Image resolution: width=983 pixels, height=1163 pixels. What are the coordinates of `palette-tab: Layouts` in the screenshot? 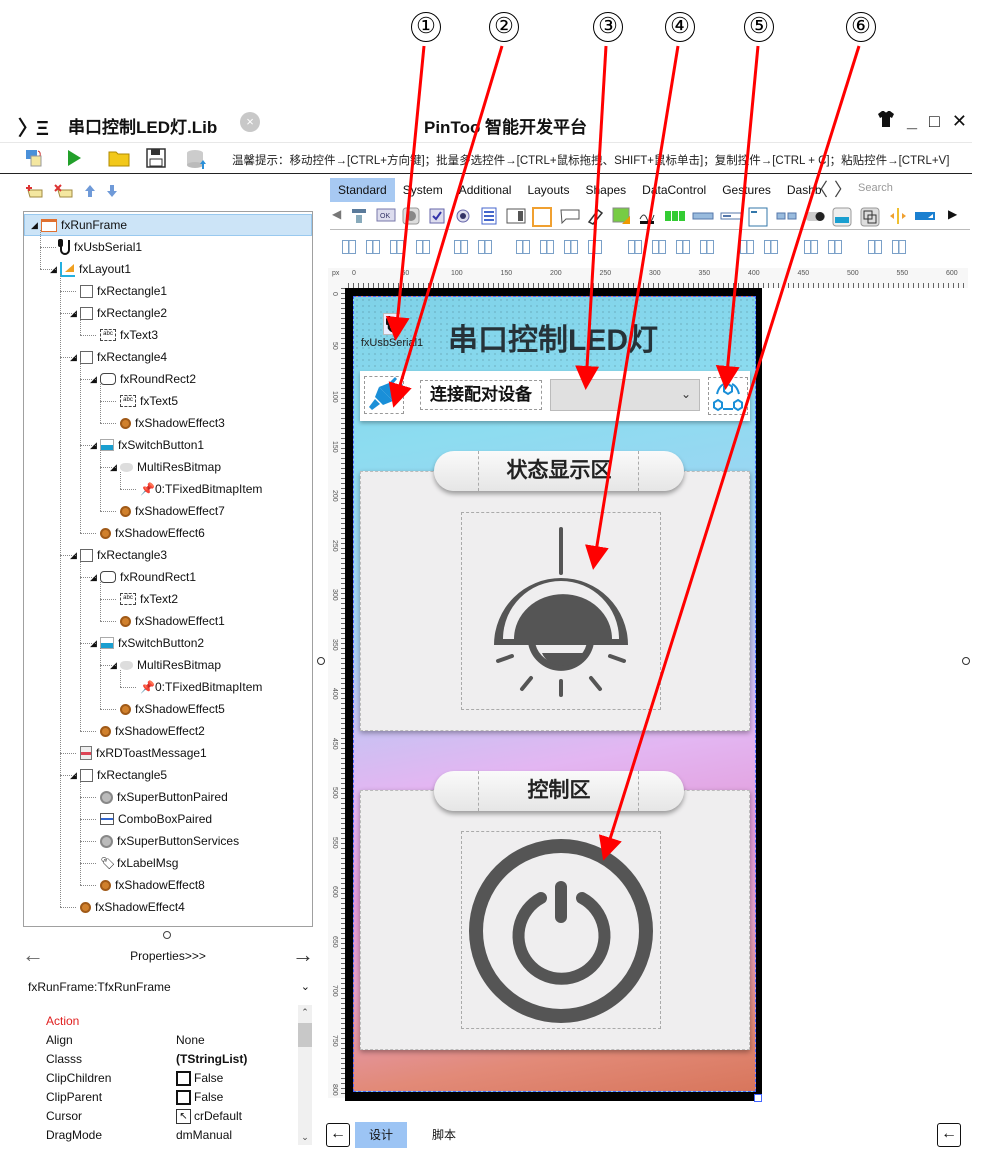 It's located at (548, 190).